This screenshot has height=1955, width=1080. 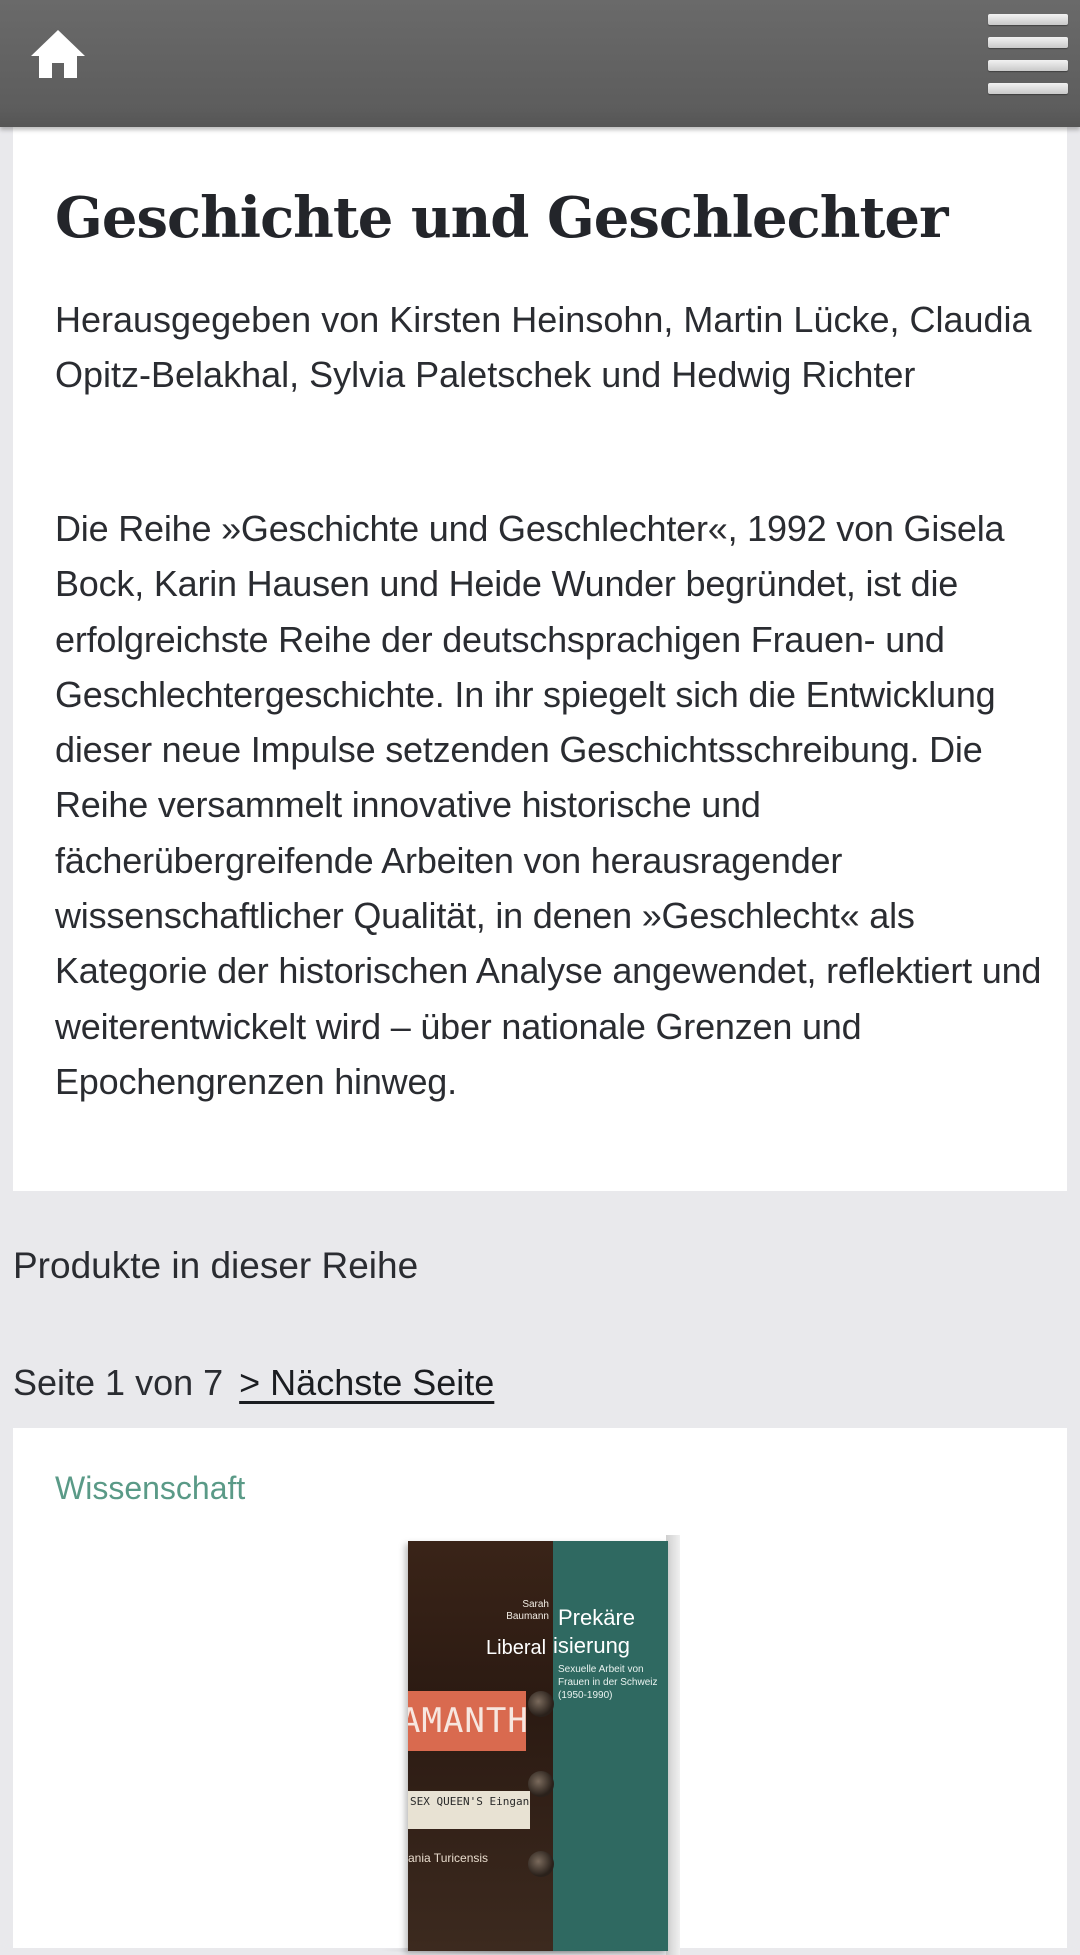 What do you see at coordinates (592, 1645) in the screenshot?
I see `cover-title-line-2: isierung` at bounding box center [592, 1645].